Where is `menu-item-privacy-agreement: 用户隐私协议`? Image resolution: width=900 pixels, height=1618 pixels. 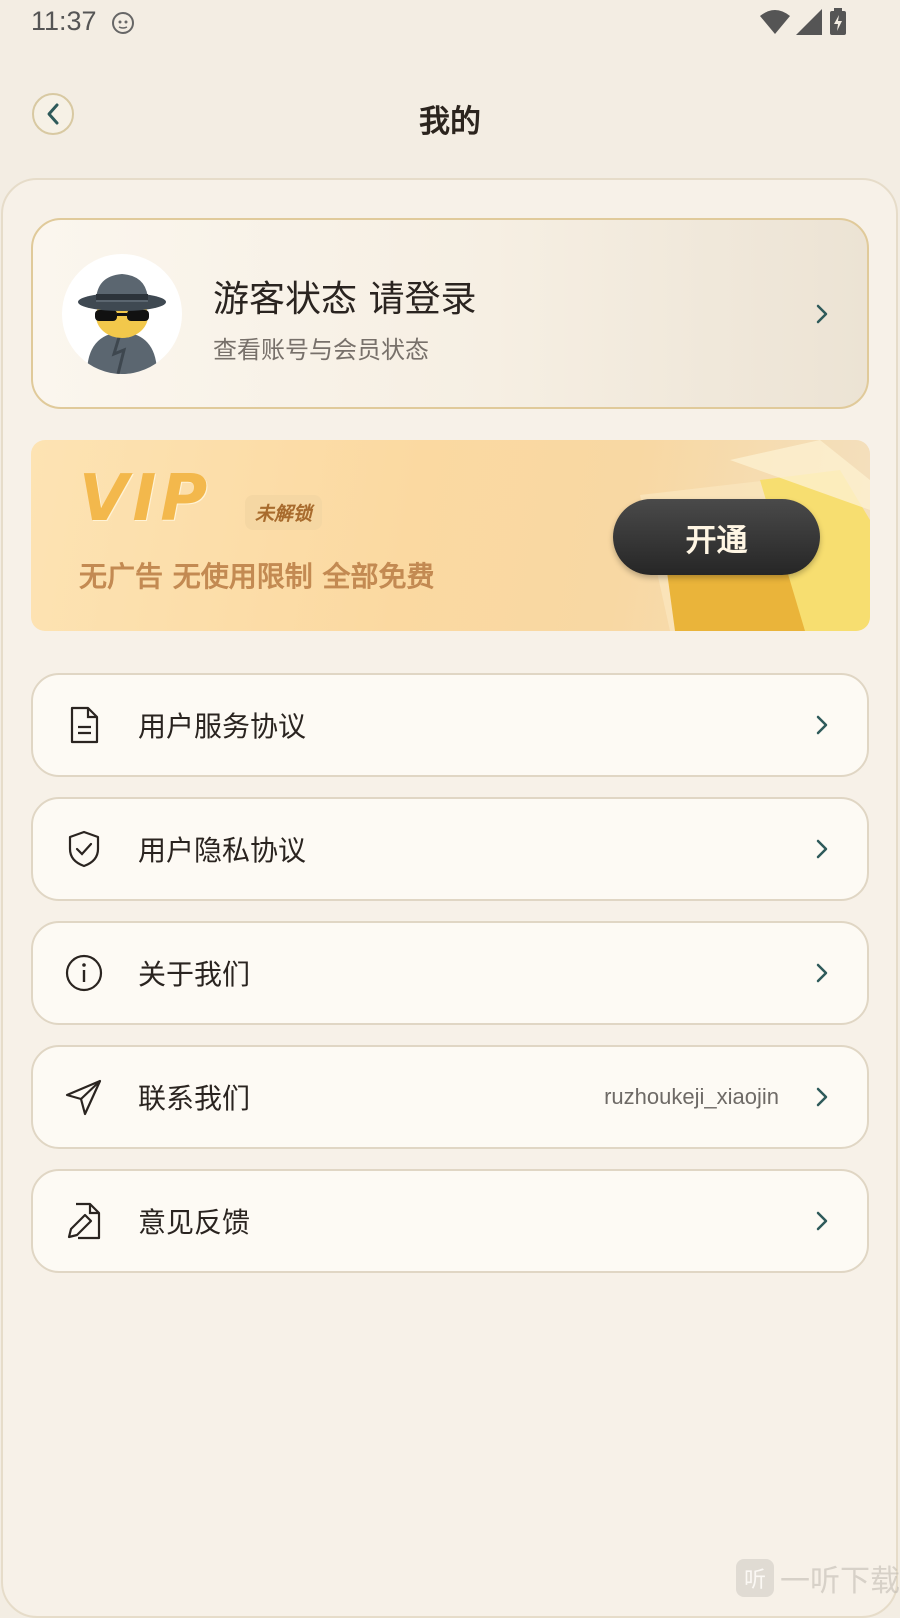 menu-item-privacy-agreement: 用户隐私协议 is located at coordinates (450, 849).